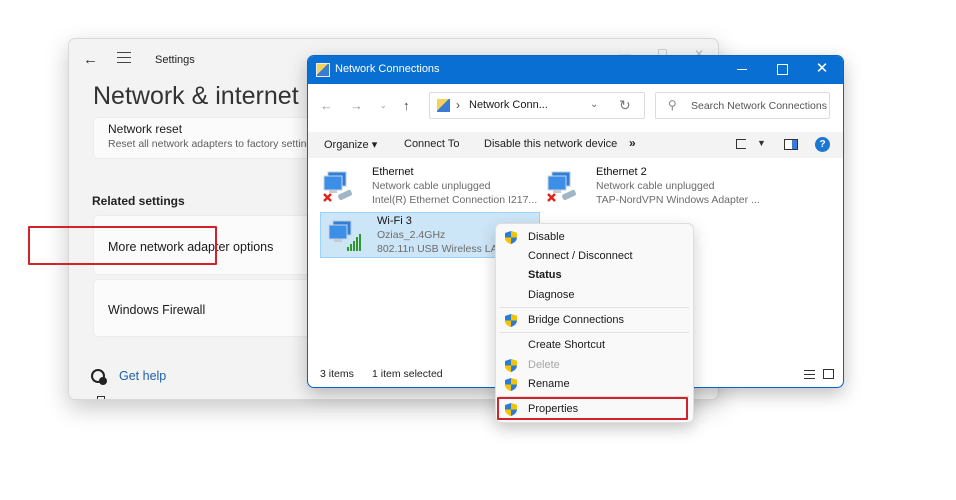 This screenshot has height=500, width=956. Describe the element at coordinates (431, 144) in the screenshot. I see `connect-to-button: Connect To` at that location.